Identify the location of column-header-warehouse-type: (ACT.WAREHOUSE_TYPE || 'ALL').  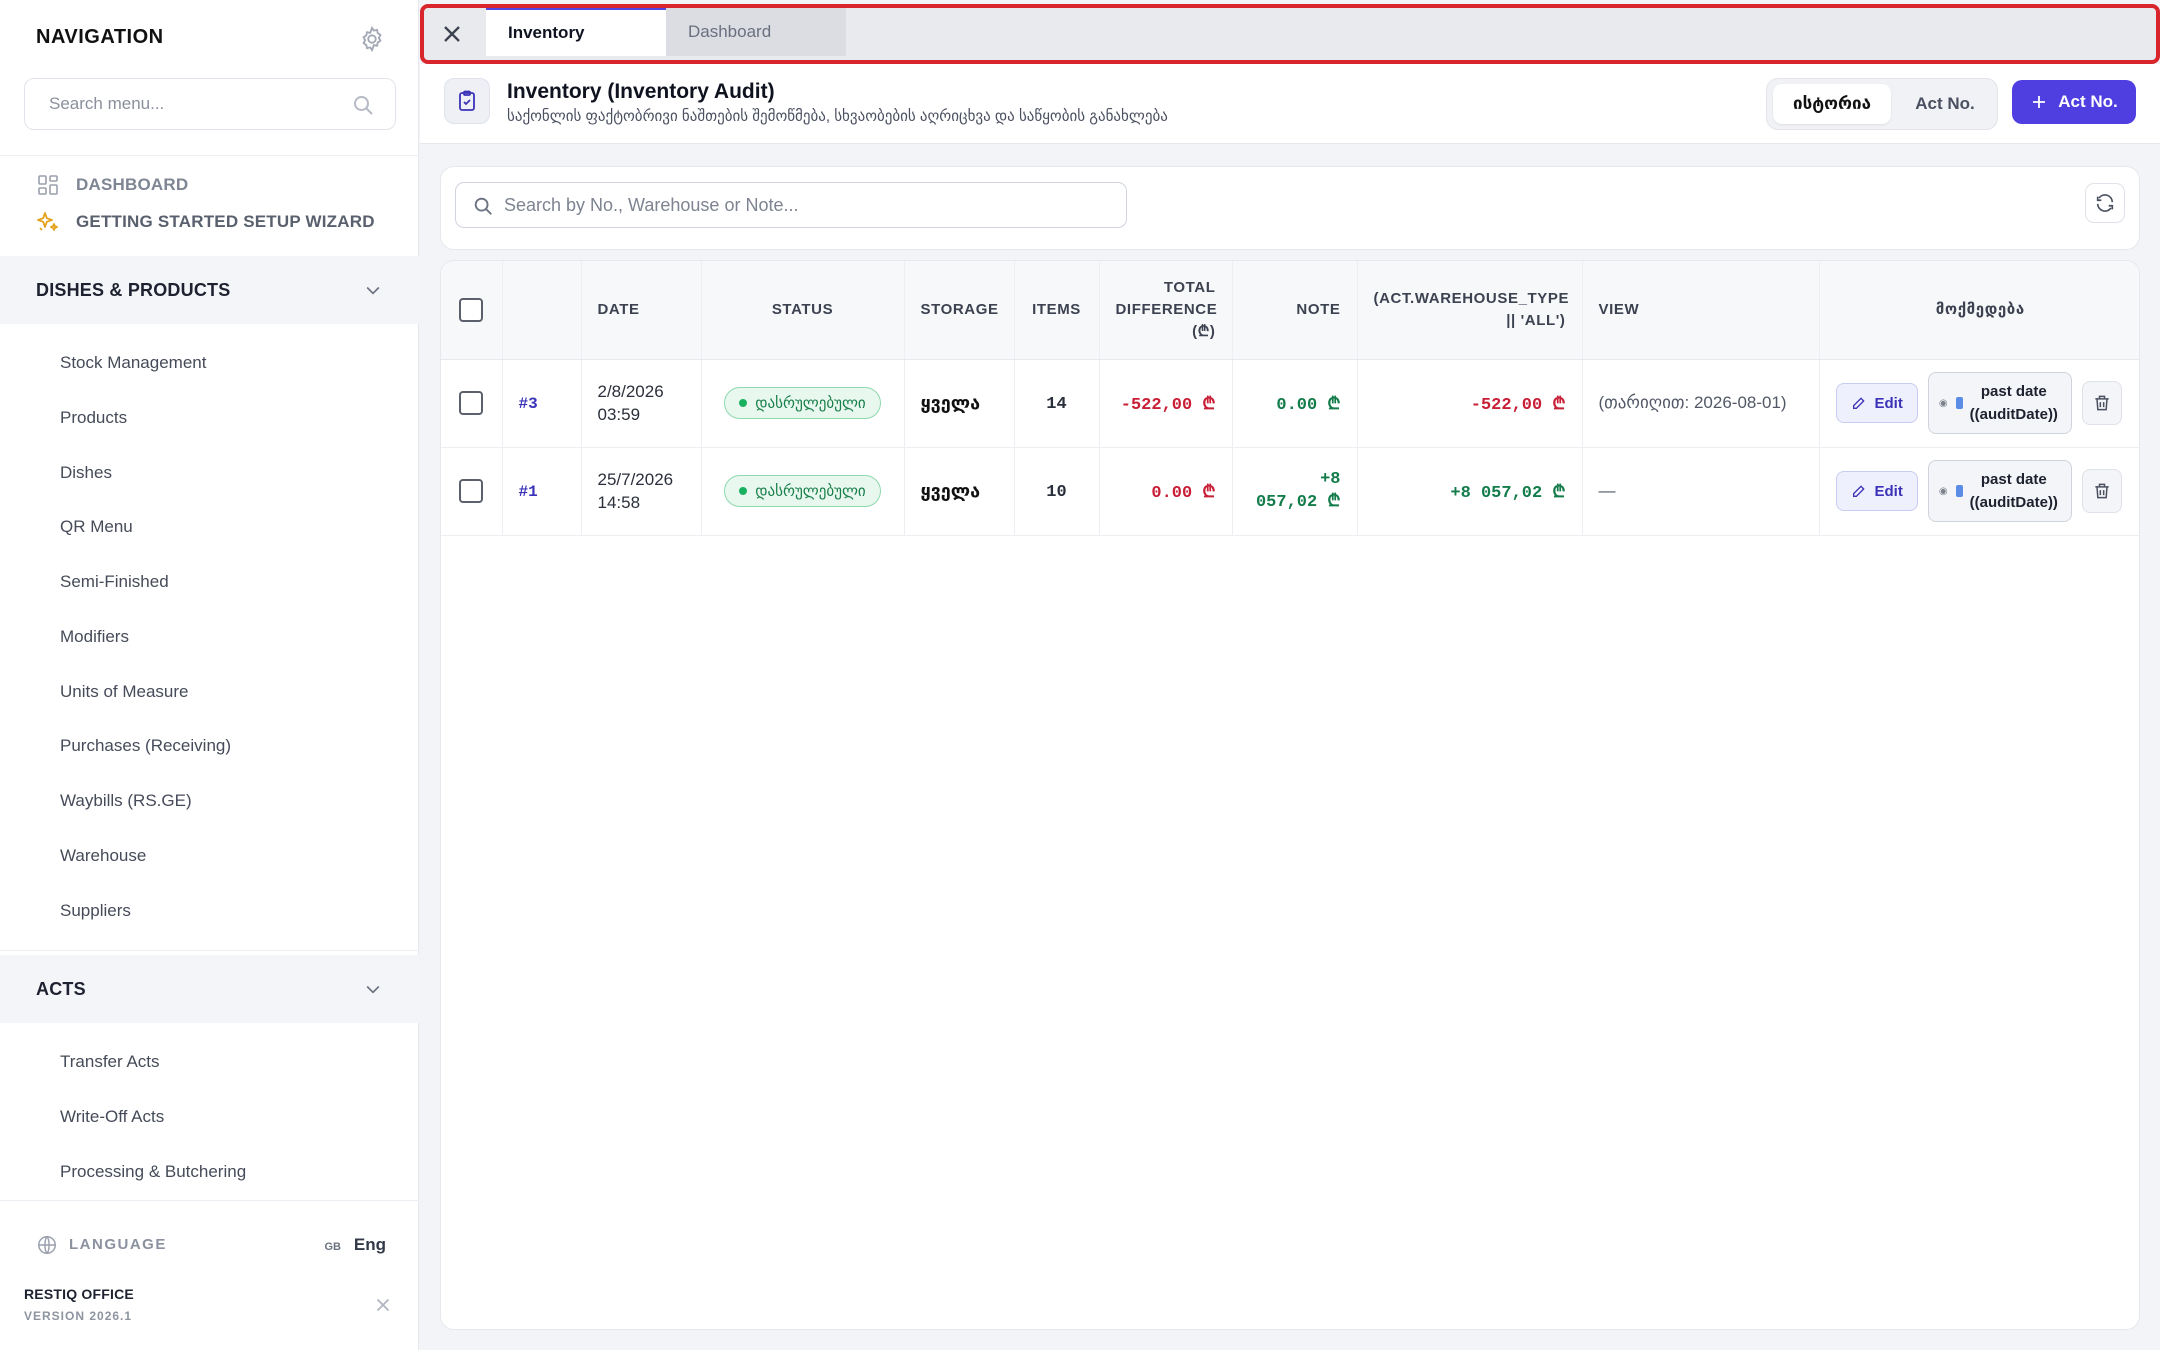
(1471, 309).